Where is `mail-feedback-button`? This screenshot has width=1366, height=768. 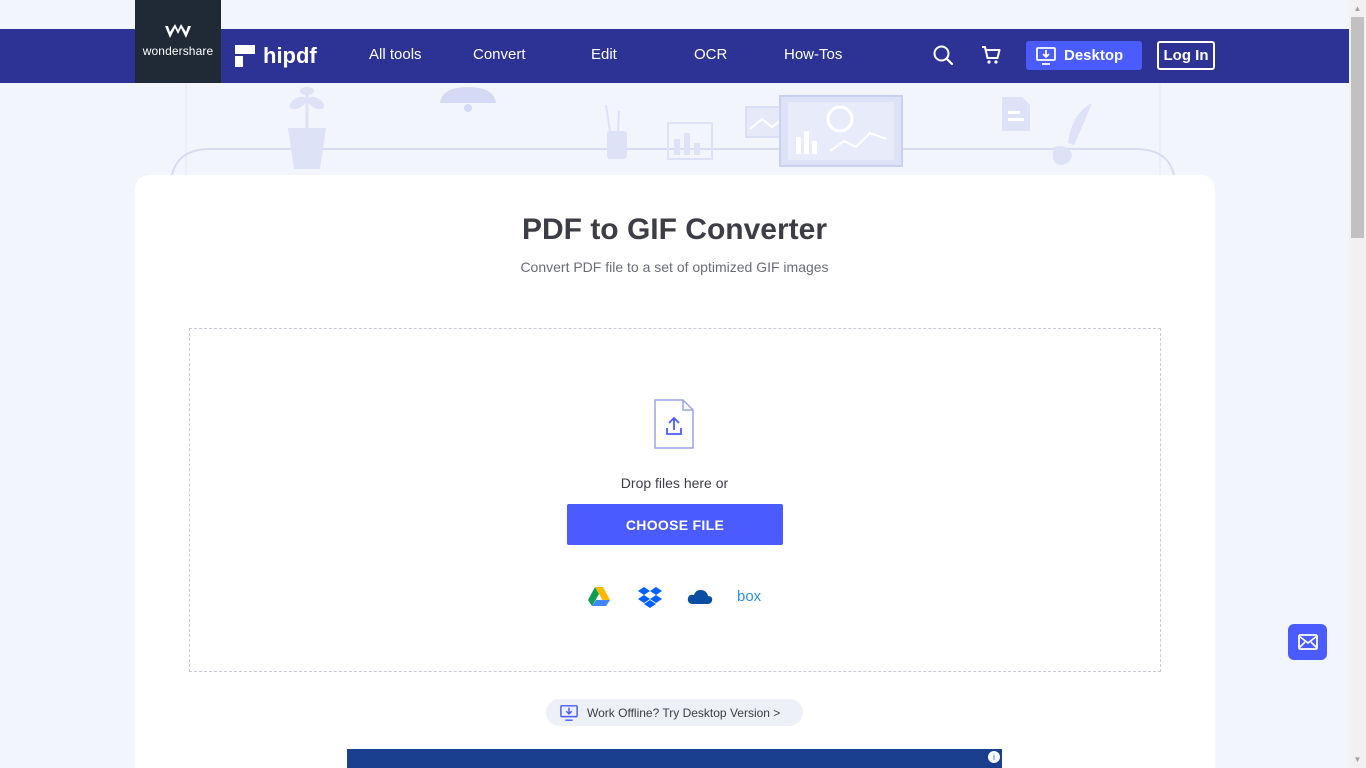 mail-feedback-button is located at coordinates (1307, 642).